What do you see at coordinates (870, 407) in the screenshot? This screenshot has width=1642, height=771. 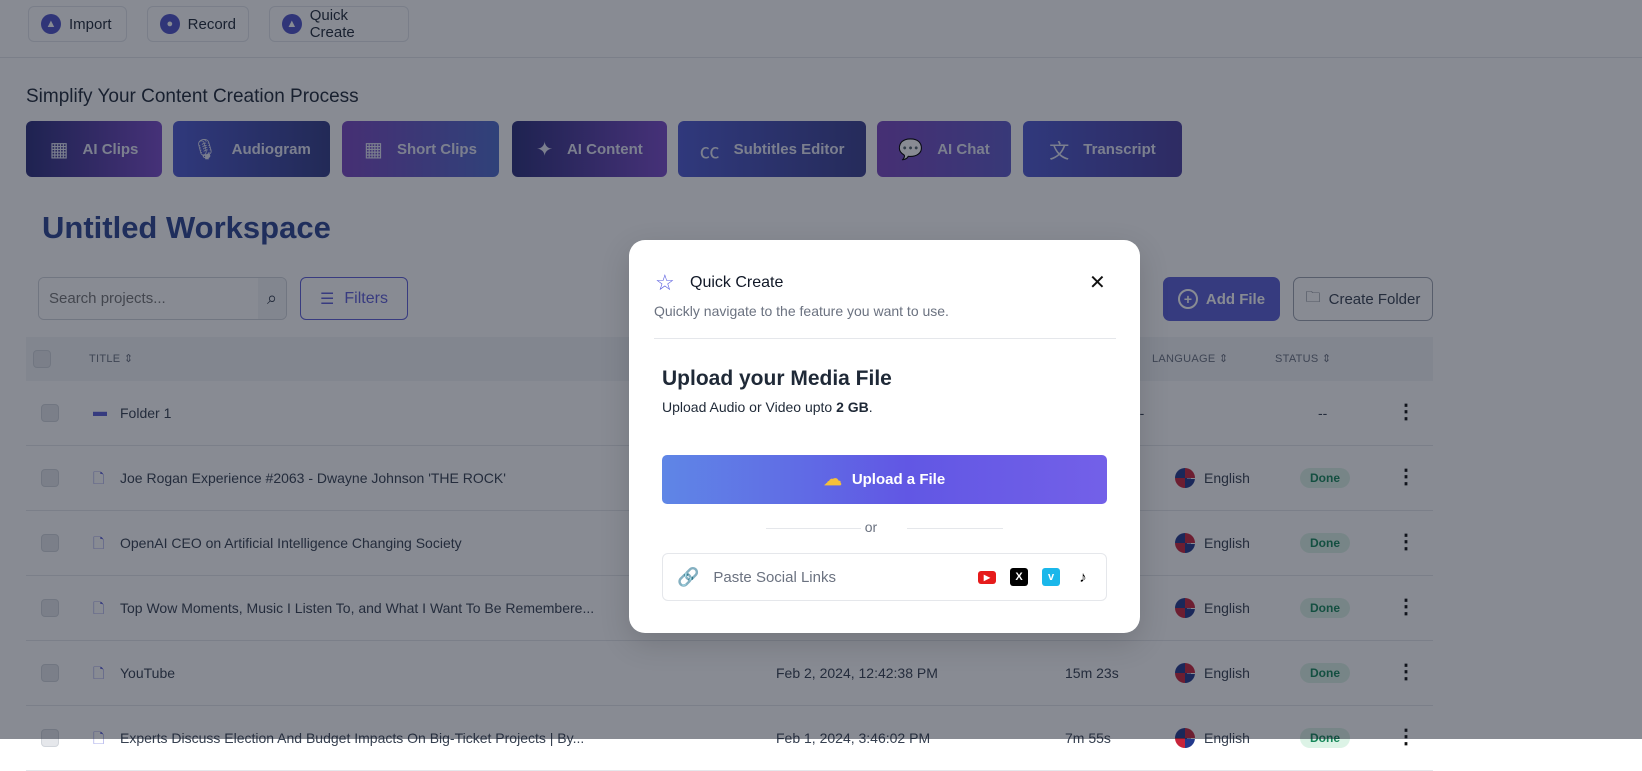 I see `upload-desc-suffix: .` at bounding box center [870, 407].